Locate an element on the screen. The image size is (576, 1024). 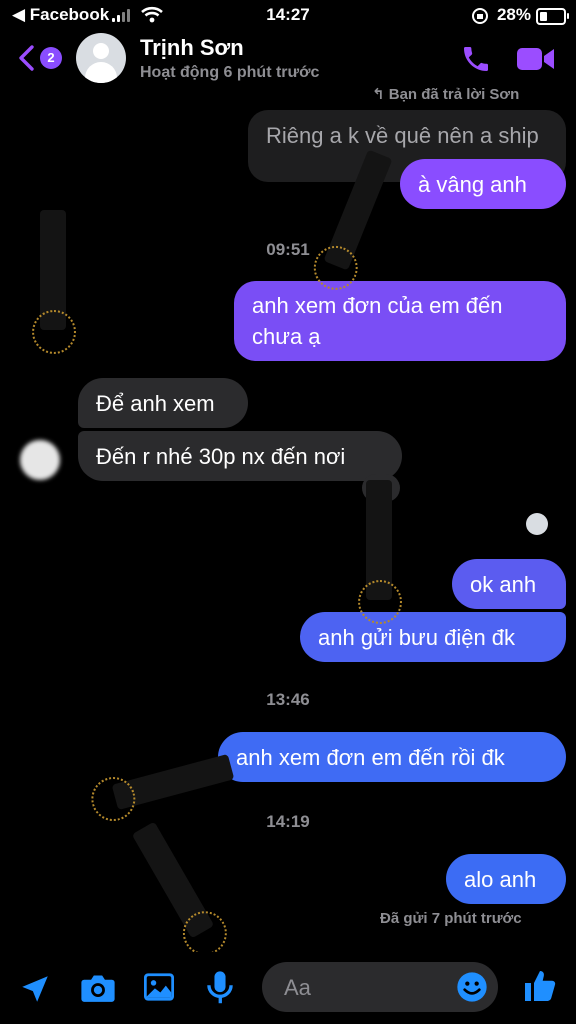
message-outgoing: anh gửi bưu điện đk is located at coordinates (433, 637).